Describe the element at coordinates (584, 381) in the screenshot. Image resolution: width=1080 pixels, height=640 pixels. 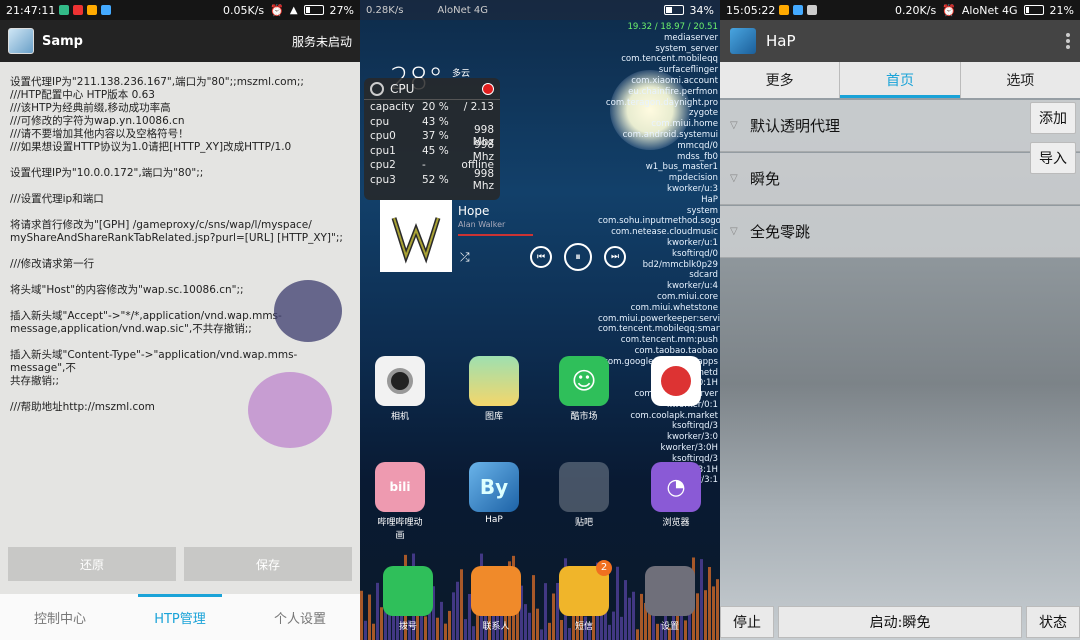
I see `smile-icon: ☺` at that location.